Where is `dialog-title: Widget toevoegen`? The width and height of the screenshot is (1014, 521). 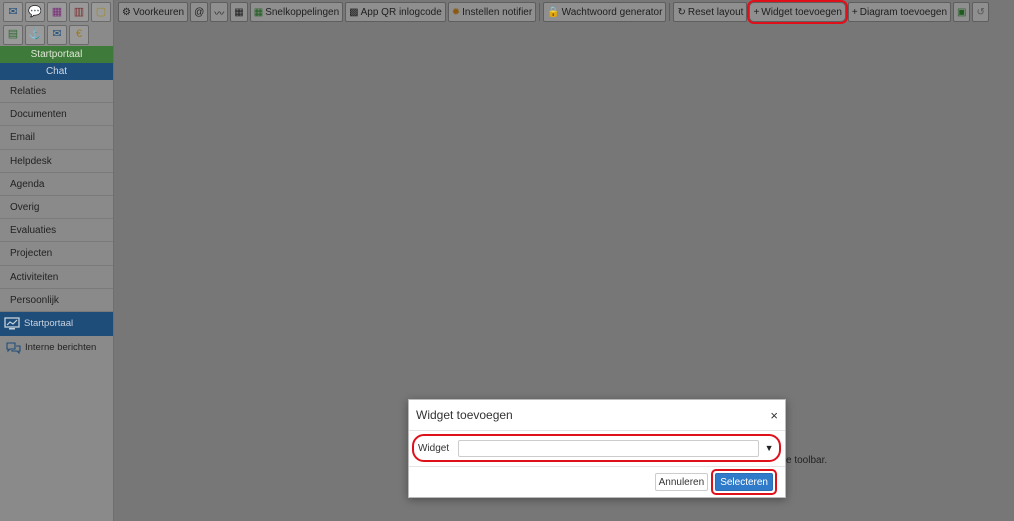
dialog-title: Widget toevoegen is located at coordinates (464, 415).